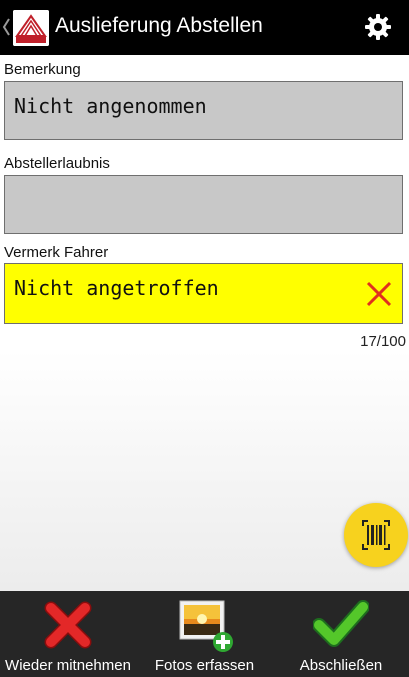 The height and width of the screenshot is (677, 409). I want to click on bemerkung-label: Bemerkung, so click(42, 69).